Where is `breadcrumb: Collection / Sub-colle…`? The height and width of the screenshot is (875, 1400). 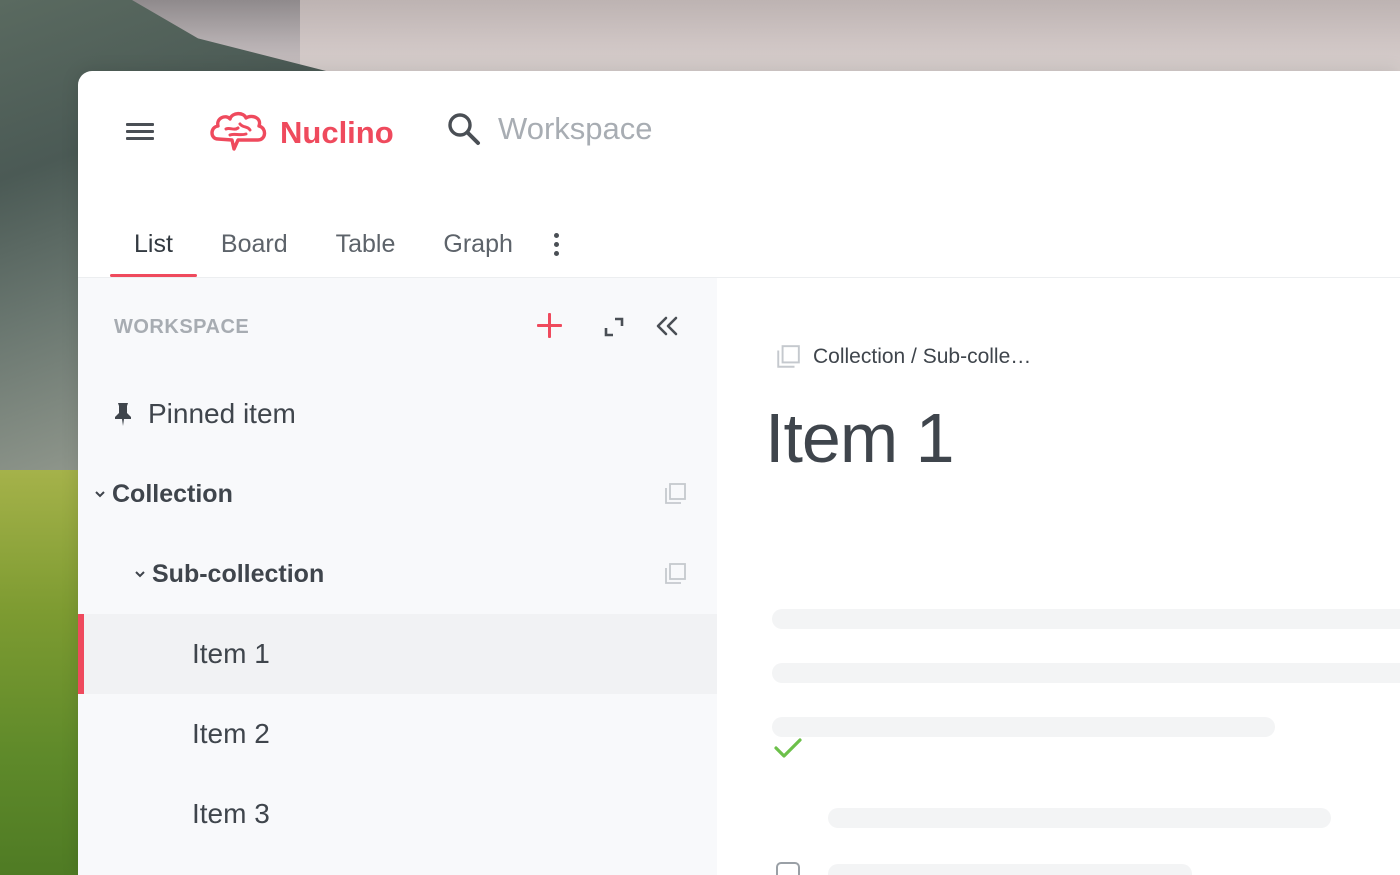
breadcrumb: Collection / Sub-colle… is located at coordinates (903, 357).